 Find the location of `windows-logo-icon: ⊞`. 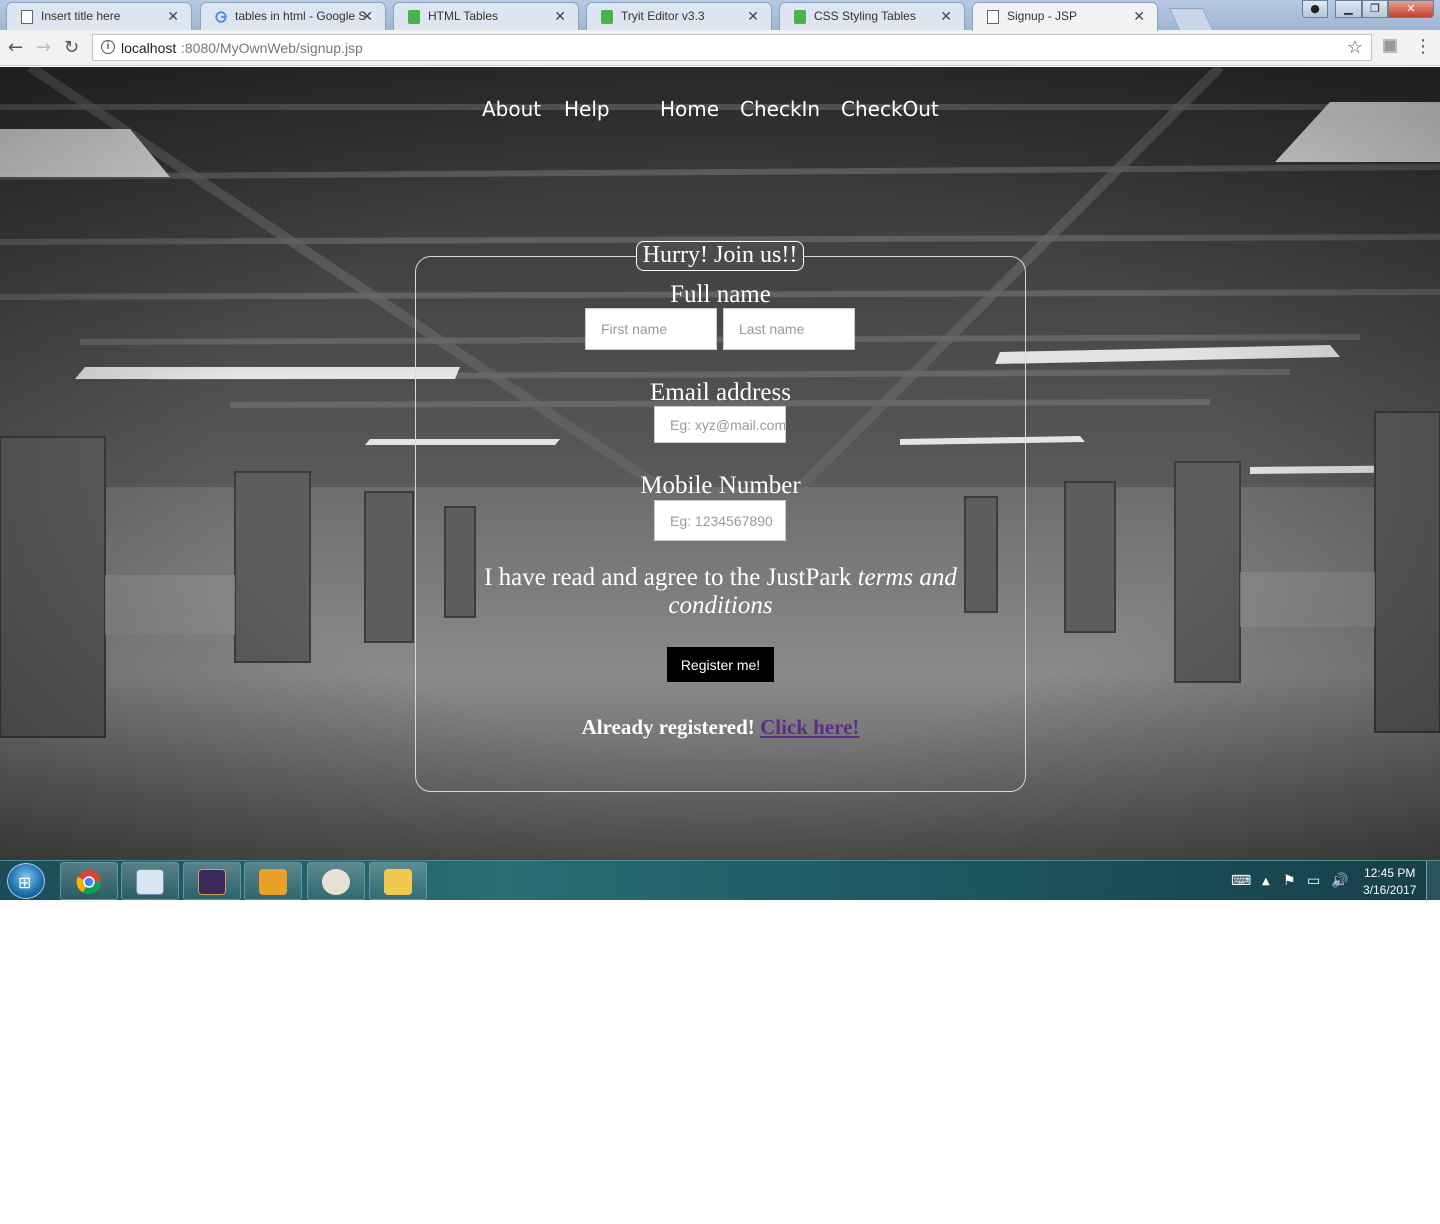

windows-logo-icon: ⊞ is located at coordinates (25, 882).